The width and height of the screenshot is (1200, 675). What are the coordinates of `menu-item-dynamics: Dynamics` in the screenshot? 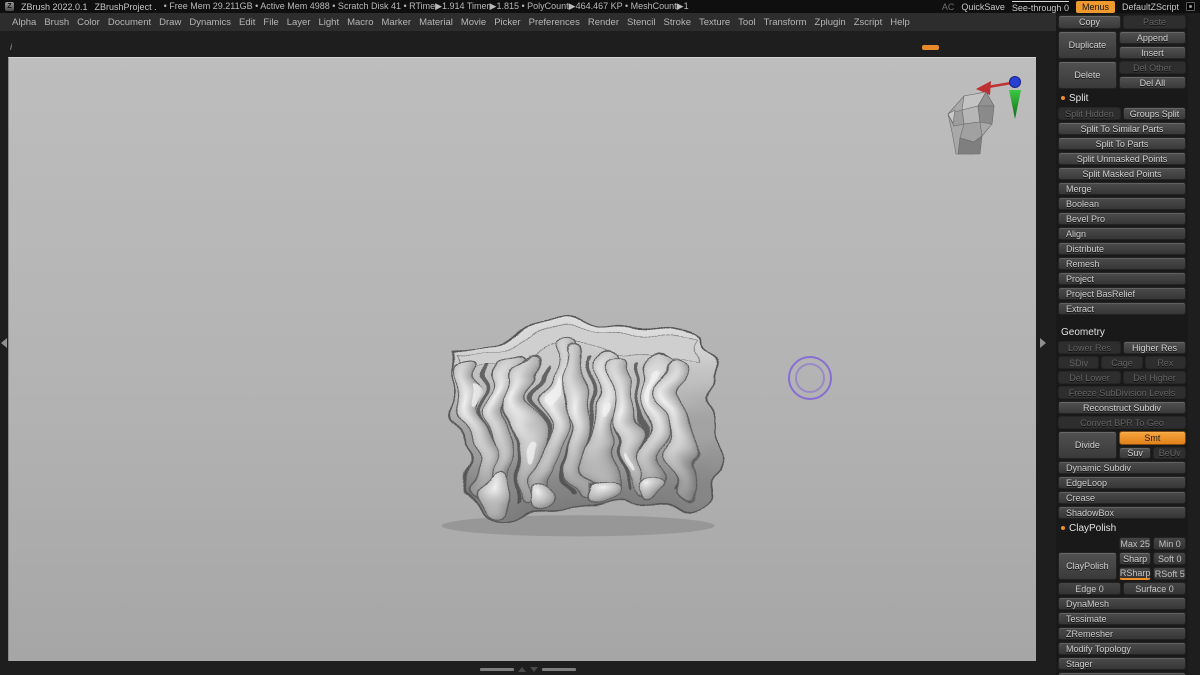 It's located at (210, 22).